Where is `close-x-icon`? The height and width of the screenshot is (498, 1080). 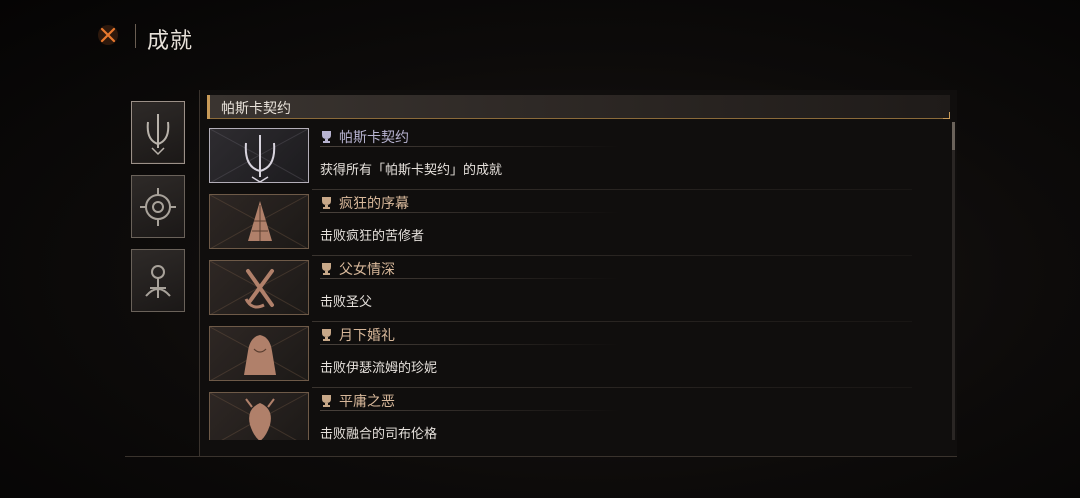
close-x-icon is located at coordinates (108, 35).